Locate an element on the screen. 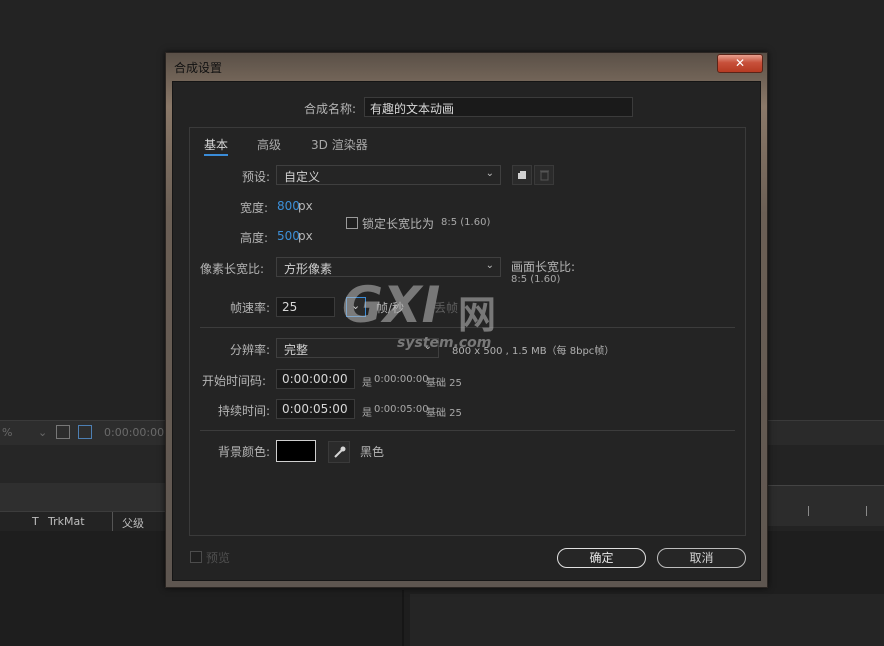  timeline-toolbar: % ⌄ 0:00:00:00 is located at coordinates (85, 433).